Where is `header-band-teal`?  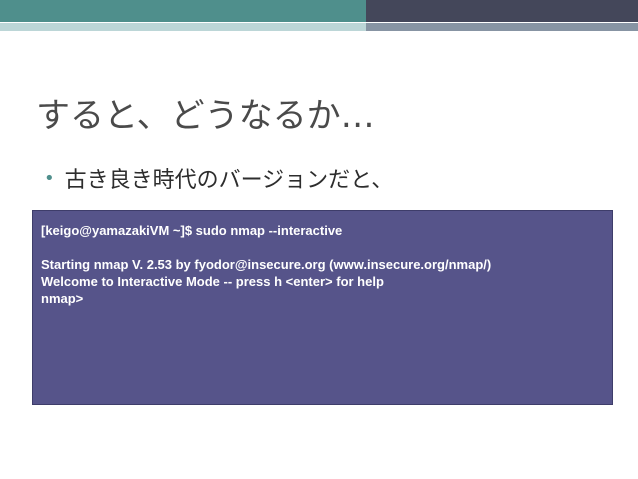
header-band-teal is located at coordinates (183, 11).